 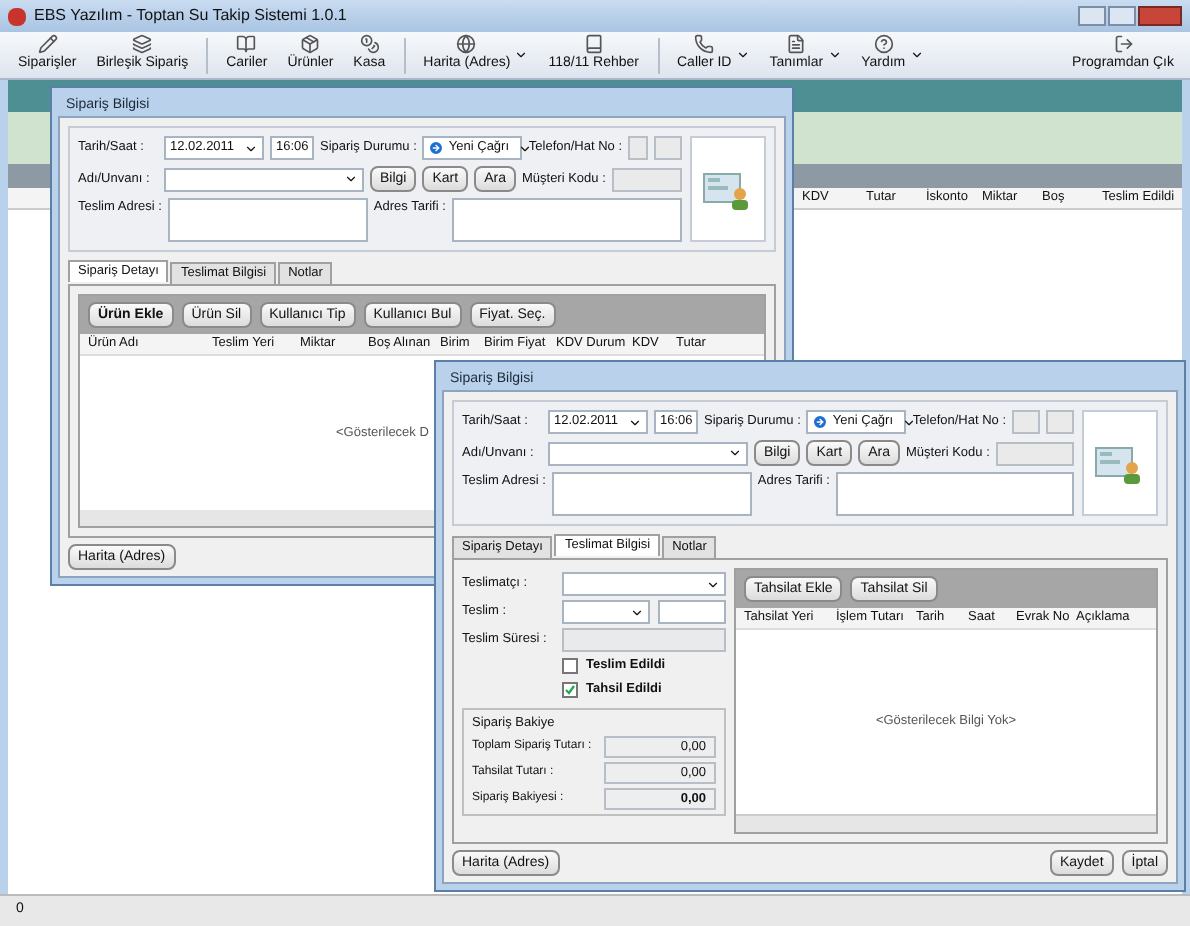 I want to click on phone-icon, so click(x=704, y=44).